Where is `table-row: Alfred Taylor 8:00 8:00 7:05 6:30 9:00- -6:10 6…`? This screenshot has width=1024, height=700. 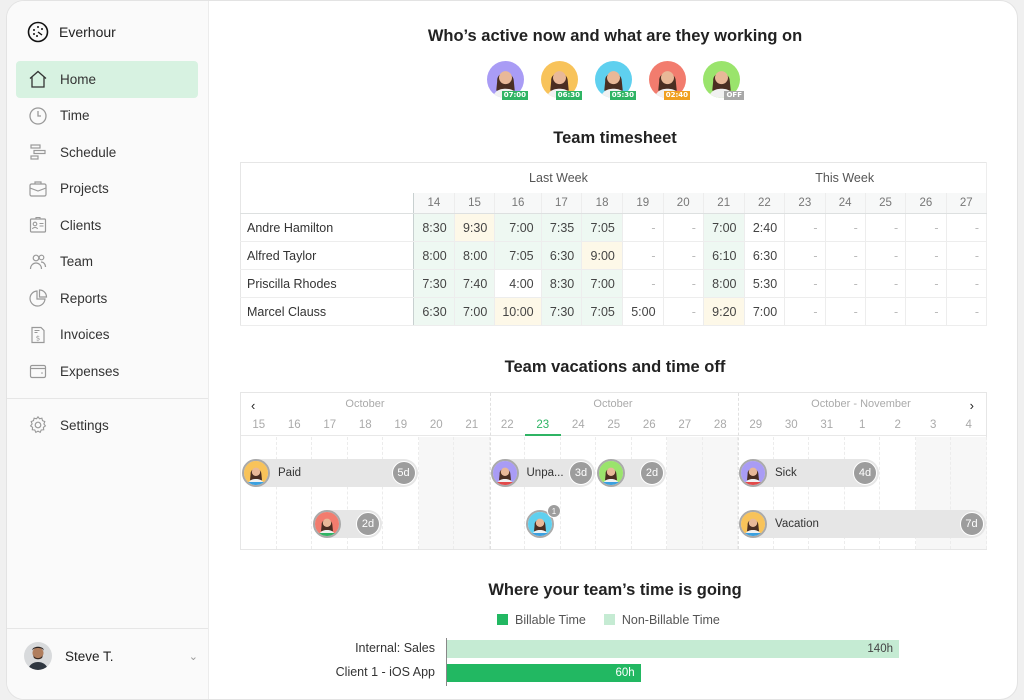 table-row: Alfred Taylor 8:00 8:00 7:05 6:30 9:00- -6:10 6… is located at coordinates (614, 255).